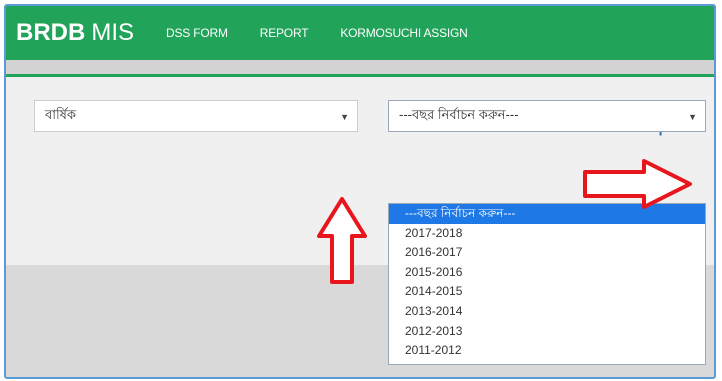 This screenshot has height=381, width=722. I want to click on year-option: 2012-2013, so click(547, 332).